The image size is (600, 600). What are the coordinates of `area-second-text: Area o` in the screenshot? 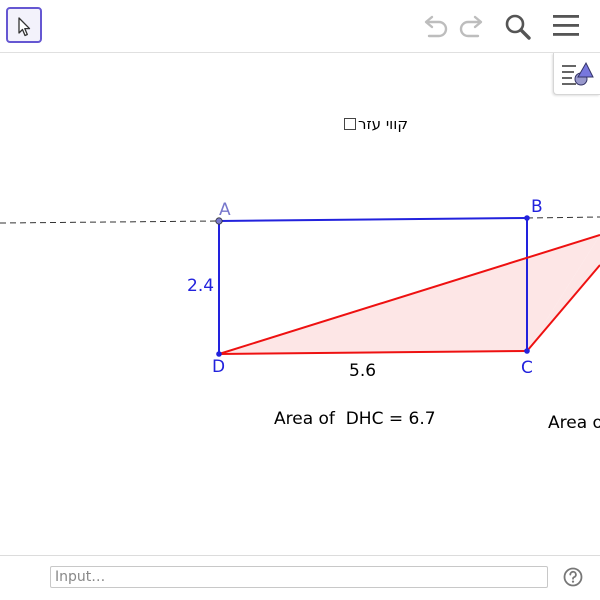 It's located at (574, 423).